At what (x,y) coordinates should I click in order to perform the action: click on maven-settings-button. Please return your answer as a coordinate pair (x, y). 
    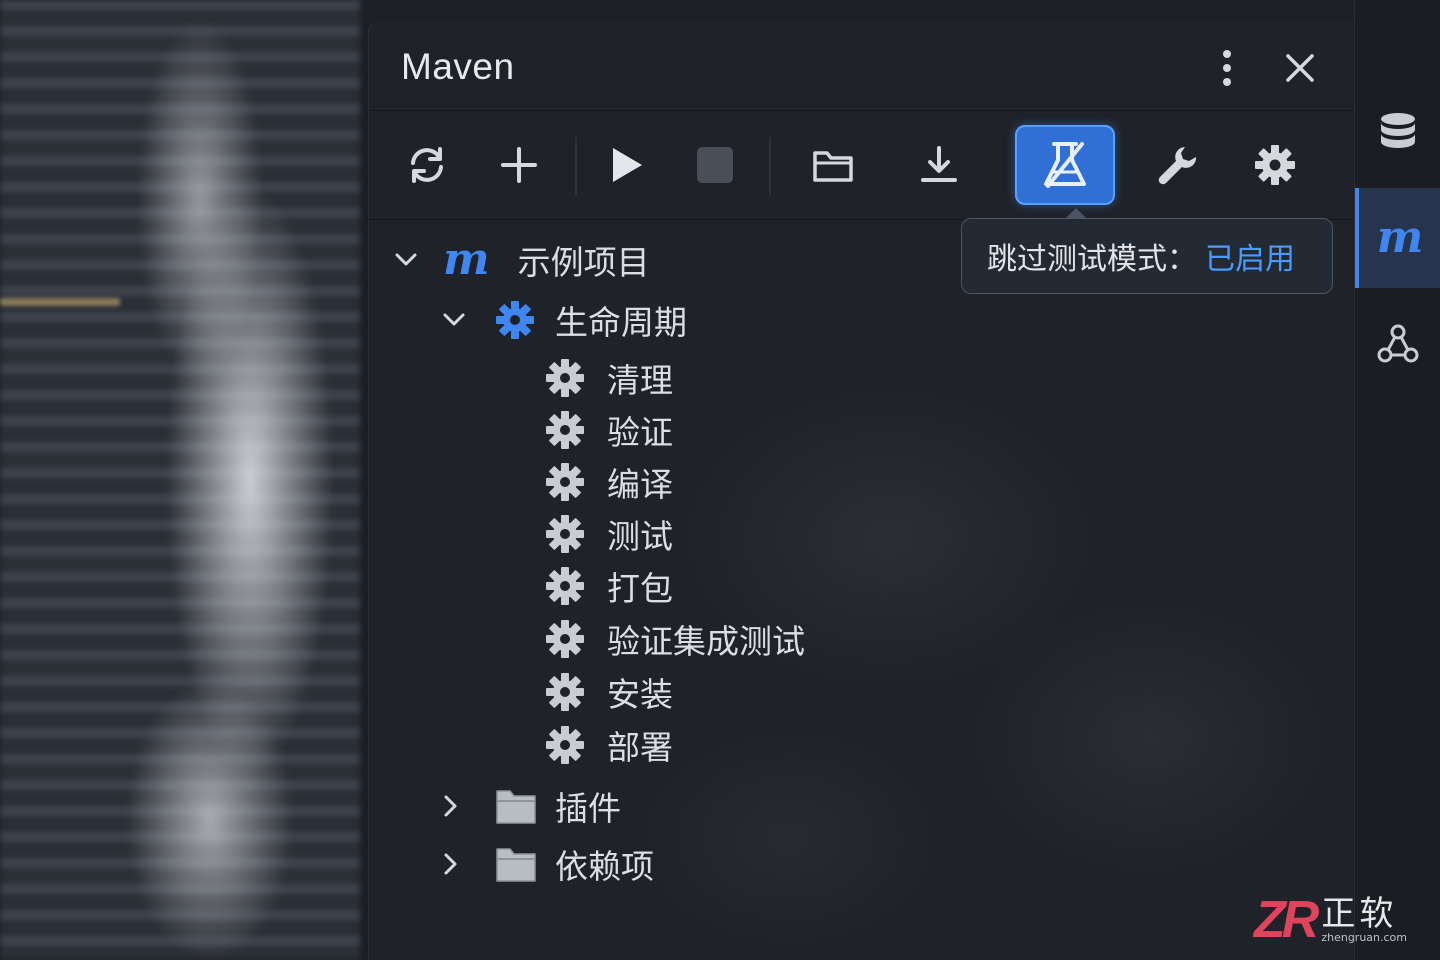
    Looking at the image, I should click on (1275, 165).